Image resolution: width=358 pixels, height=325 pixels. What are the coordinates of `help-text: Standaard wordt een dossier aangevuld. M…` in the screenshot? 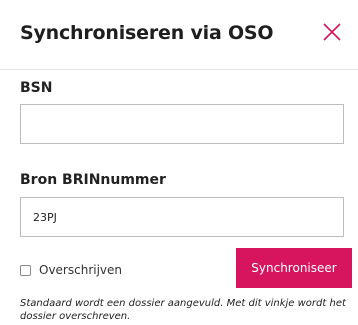 It's located at (183, 310).